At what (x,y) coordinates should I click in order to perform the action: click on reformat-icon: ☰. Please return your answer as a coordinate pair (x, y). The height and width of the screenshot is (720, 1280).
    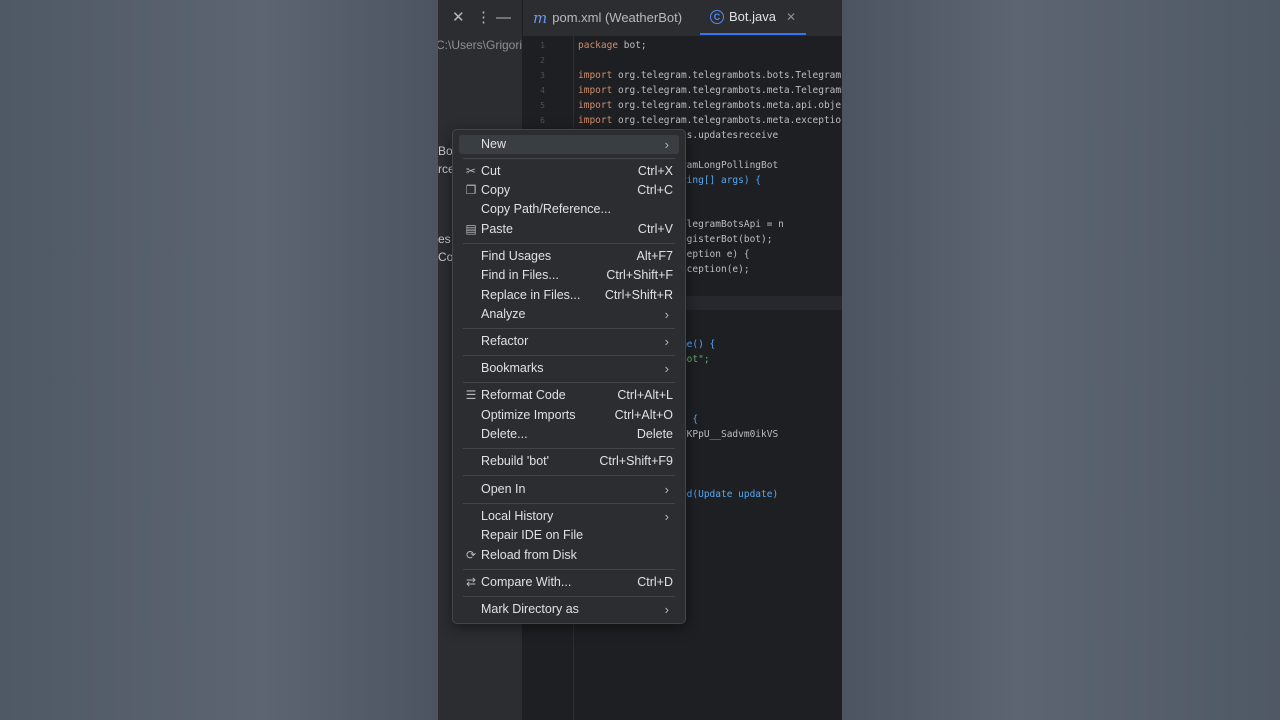
    Looking at the image, I should click on (471, 395).